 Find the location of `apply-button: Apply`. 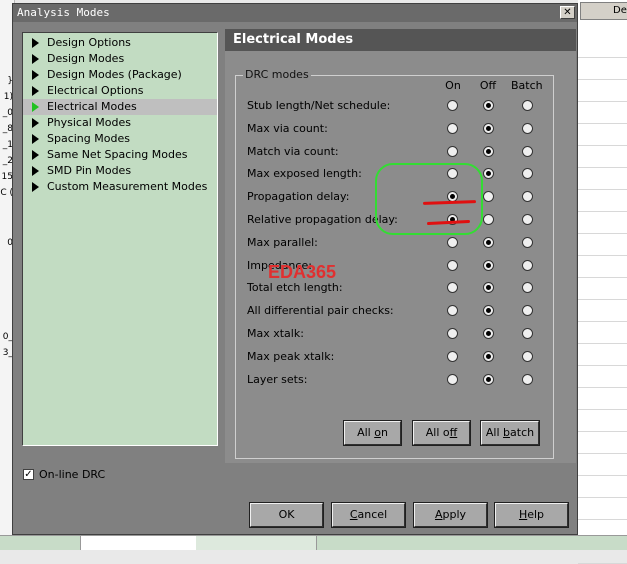

apply-button: Apply is located at coordinates (450, 515).